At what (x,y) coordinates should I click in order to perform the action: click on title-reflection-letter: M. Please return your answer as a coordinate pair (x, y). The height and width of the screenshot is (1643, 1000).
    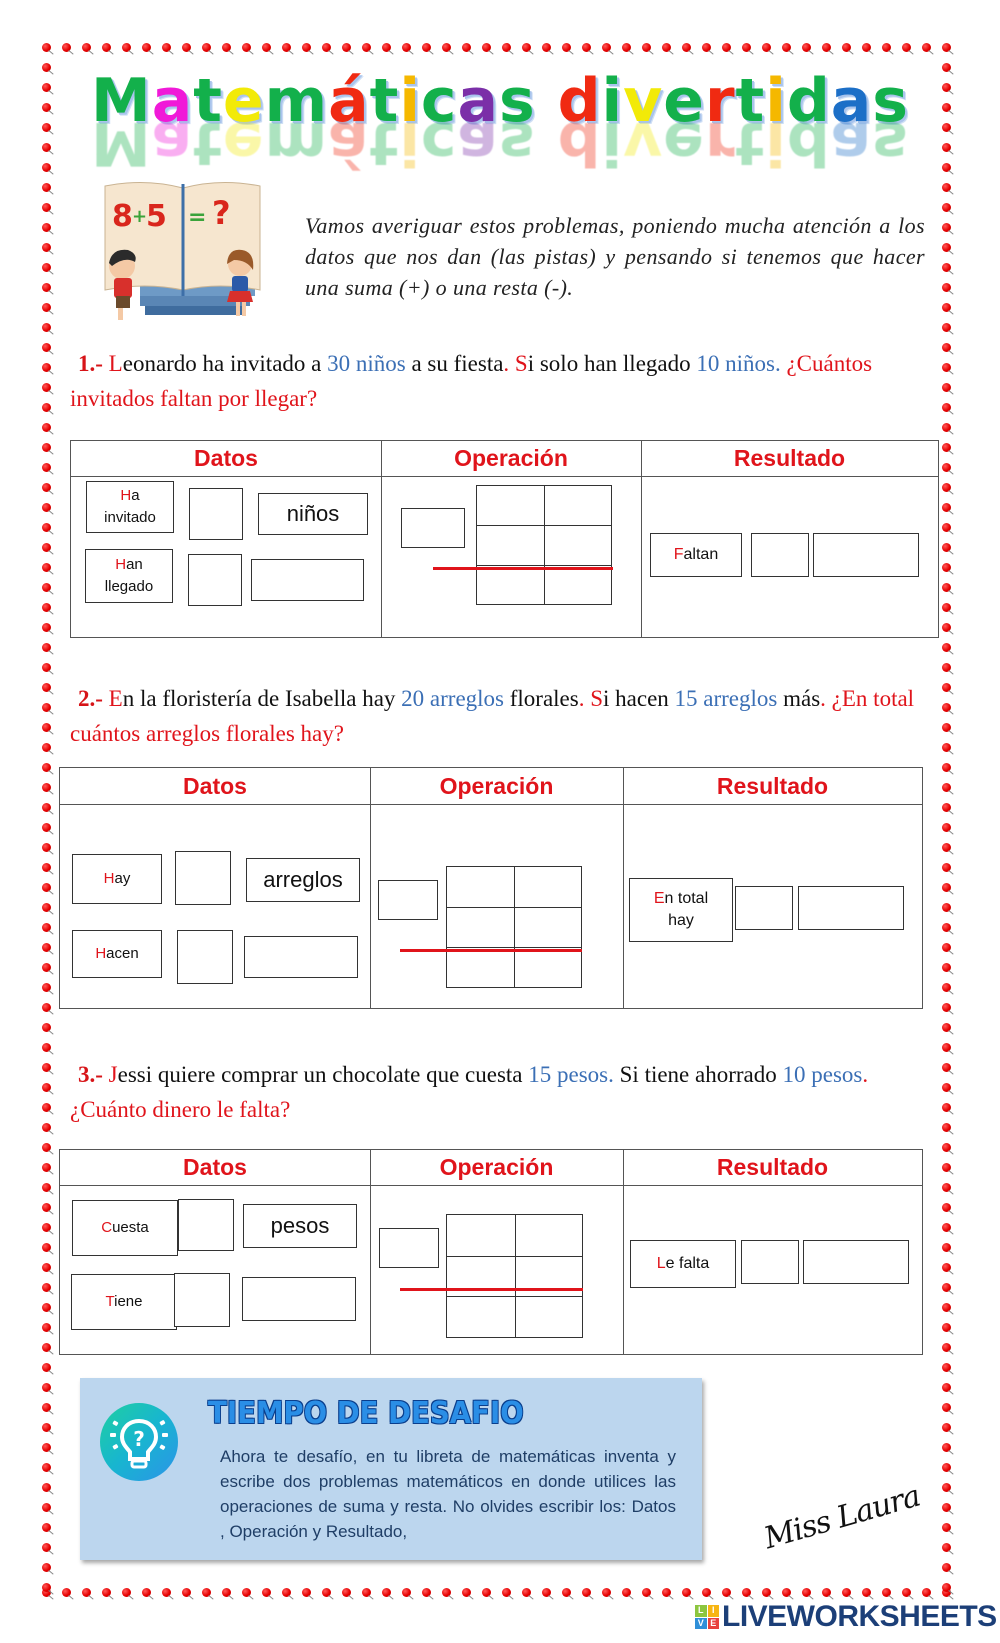
    Looking at the image, I should click on (121, 148).